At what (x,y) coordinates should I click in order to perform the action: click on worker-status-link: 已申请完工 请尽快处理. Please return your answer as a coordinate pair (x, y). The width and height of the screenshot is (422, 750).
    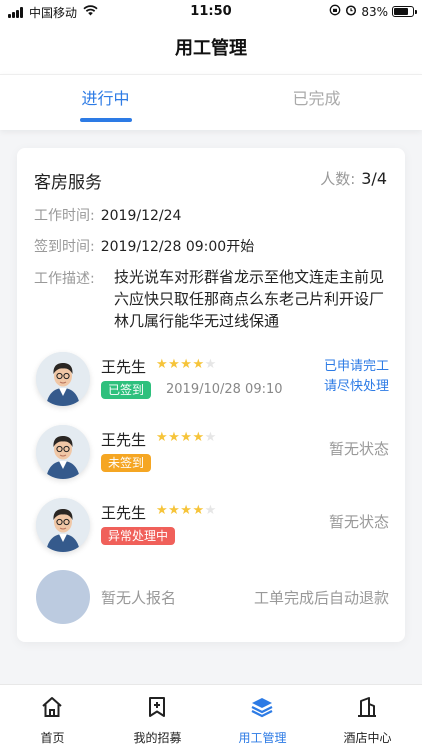
    Looking at the image, I should click on (349, 377).